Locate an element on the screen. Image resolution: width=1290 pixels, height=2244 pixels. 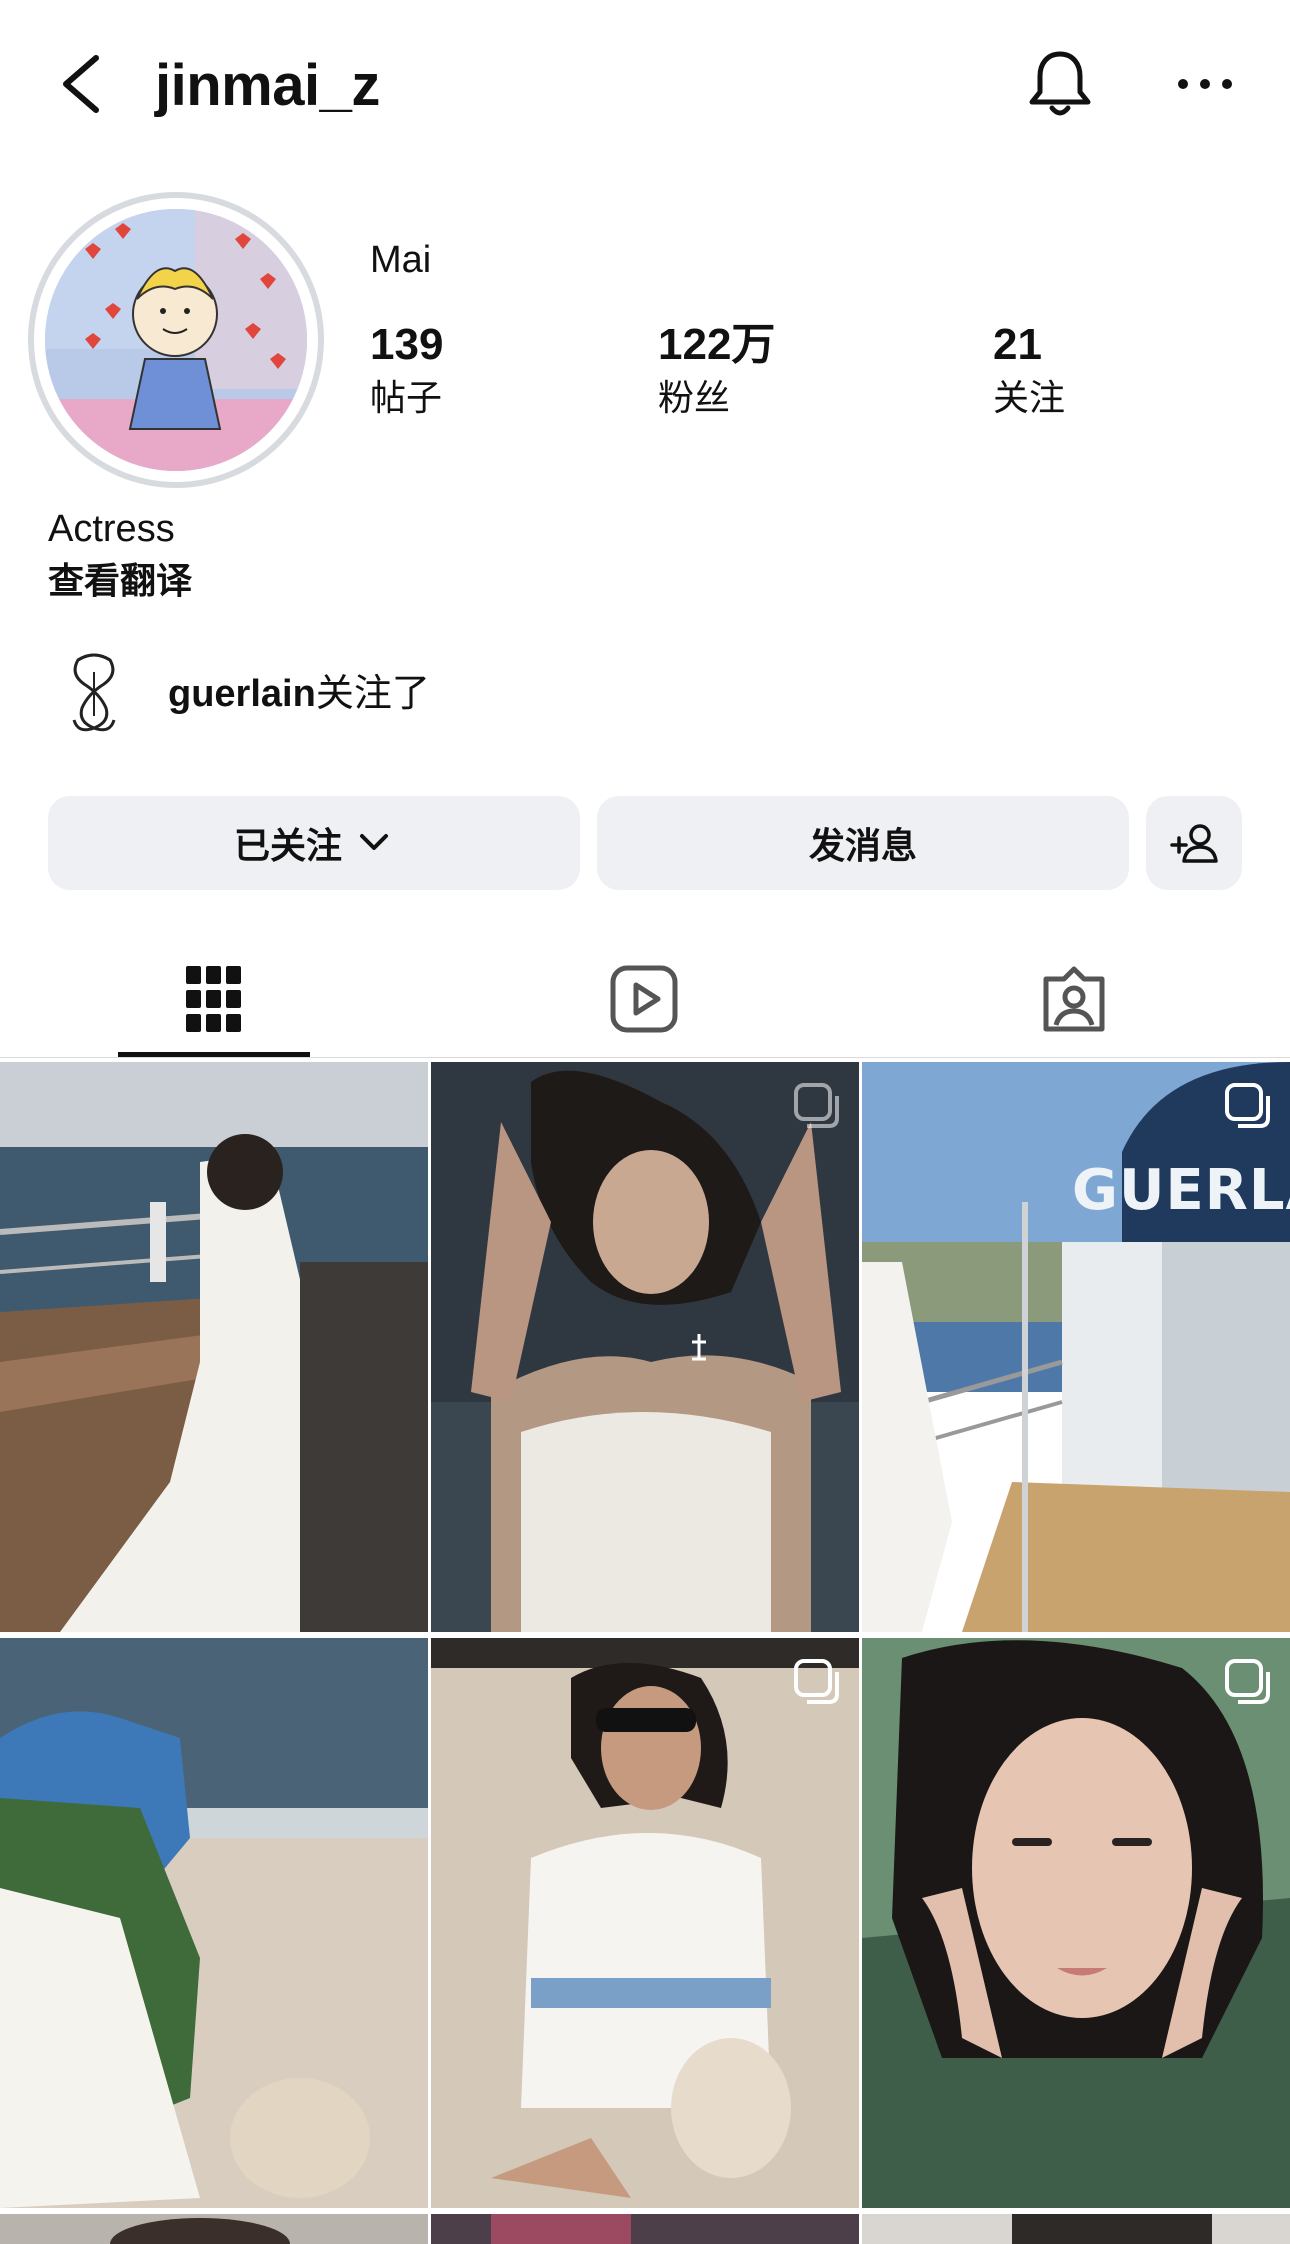
more-horizontal-icon is located at coordinates (1205, 84).